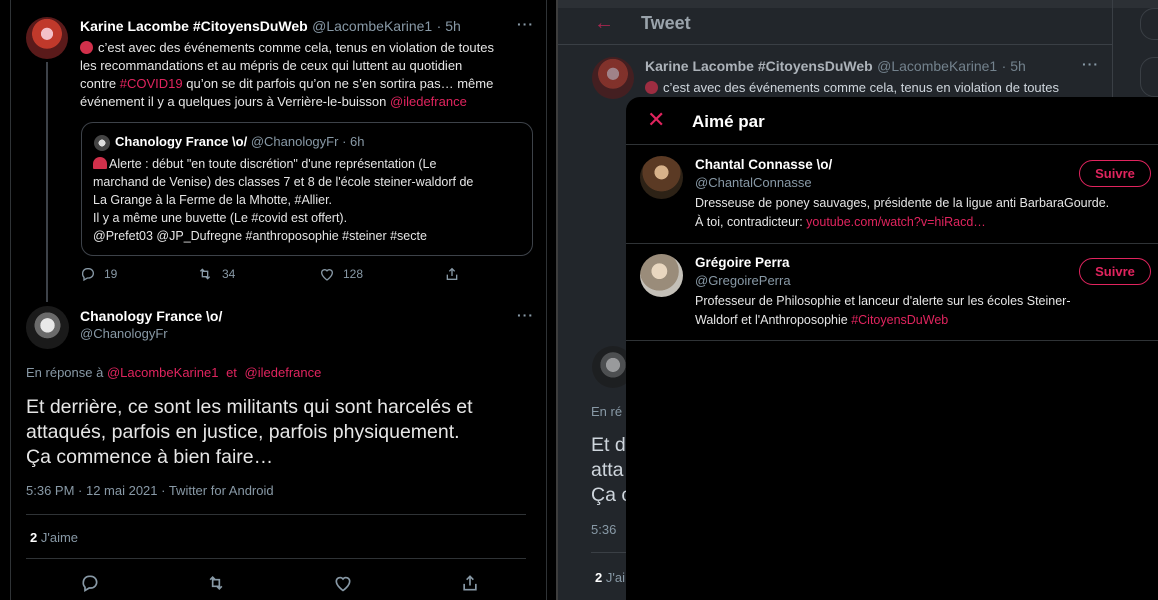 The height and width of the screenshot is (600, 1158). I want to click on tweet2-retweet-button, so click(216, 585).